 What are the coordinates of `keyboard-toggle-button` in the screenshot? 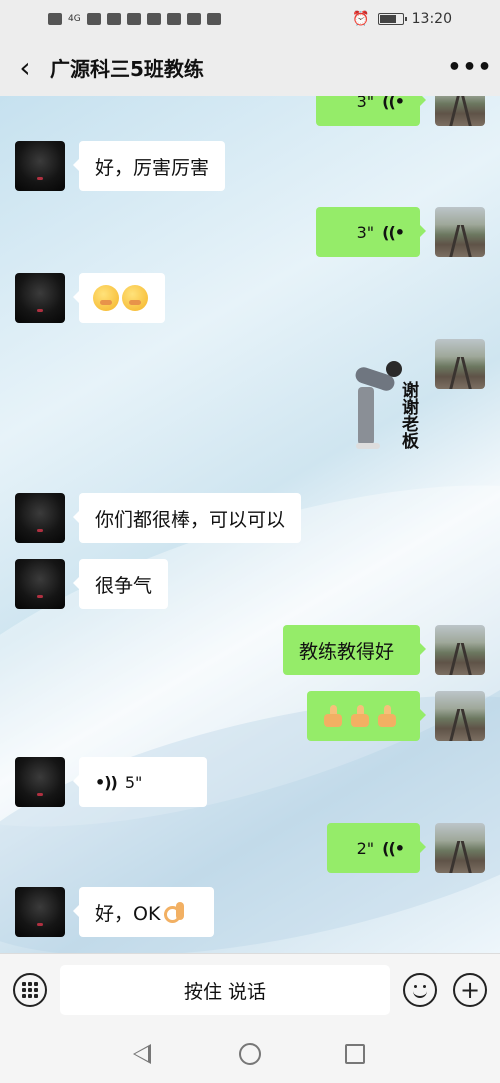 It's located at (30, 990).